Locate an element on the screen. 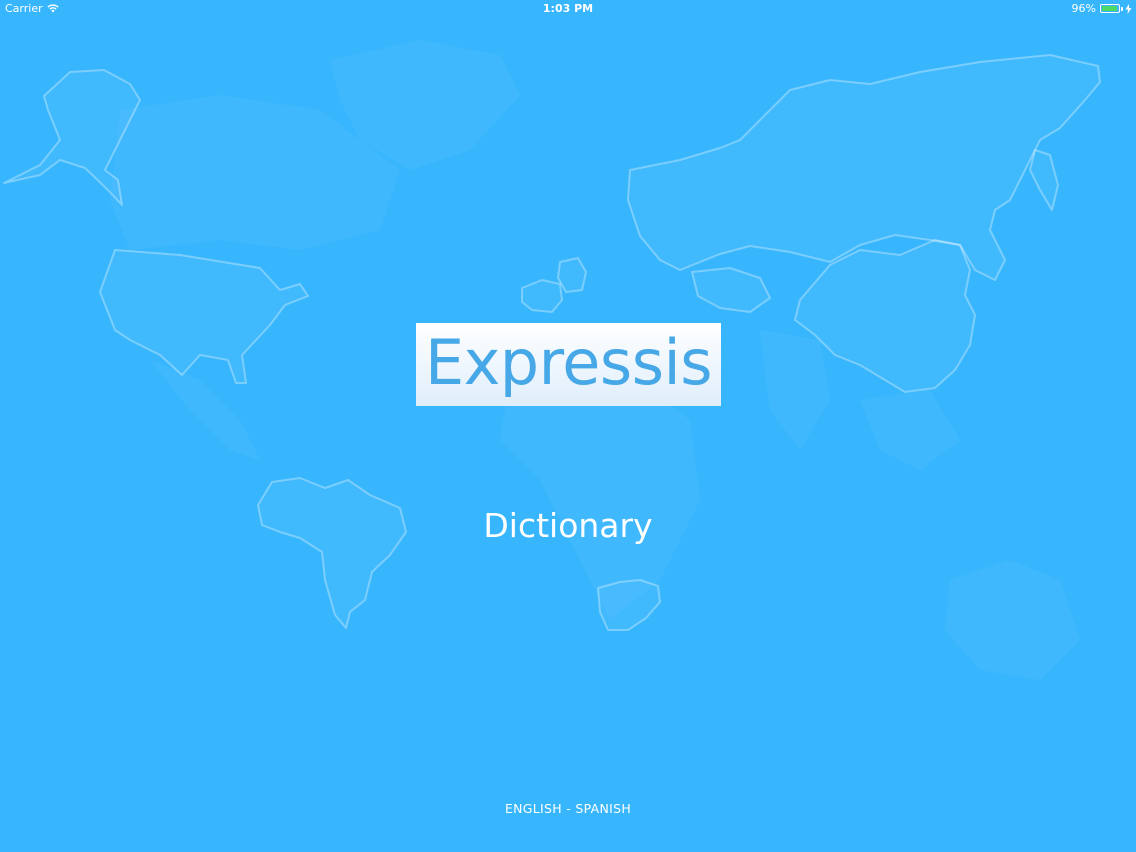 This screenshot has height=852, width=1136. battery-indicator: 96% is located at coordinates (1102, 8).